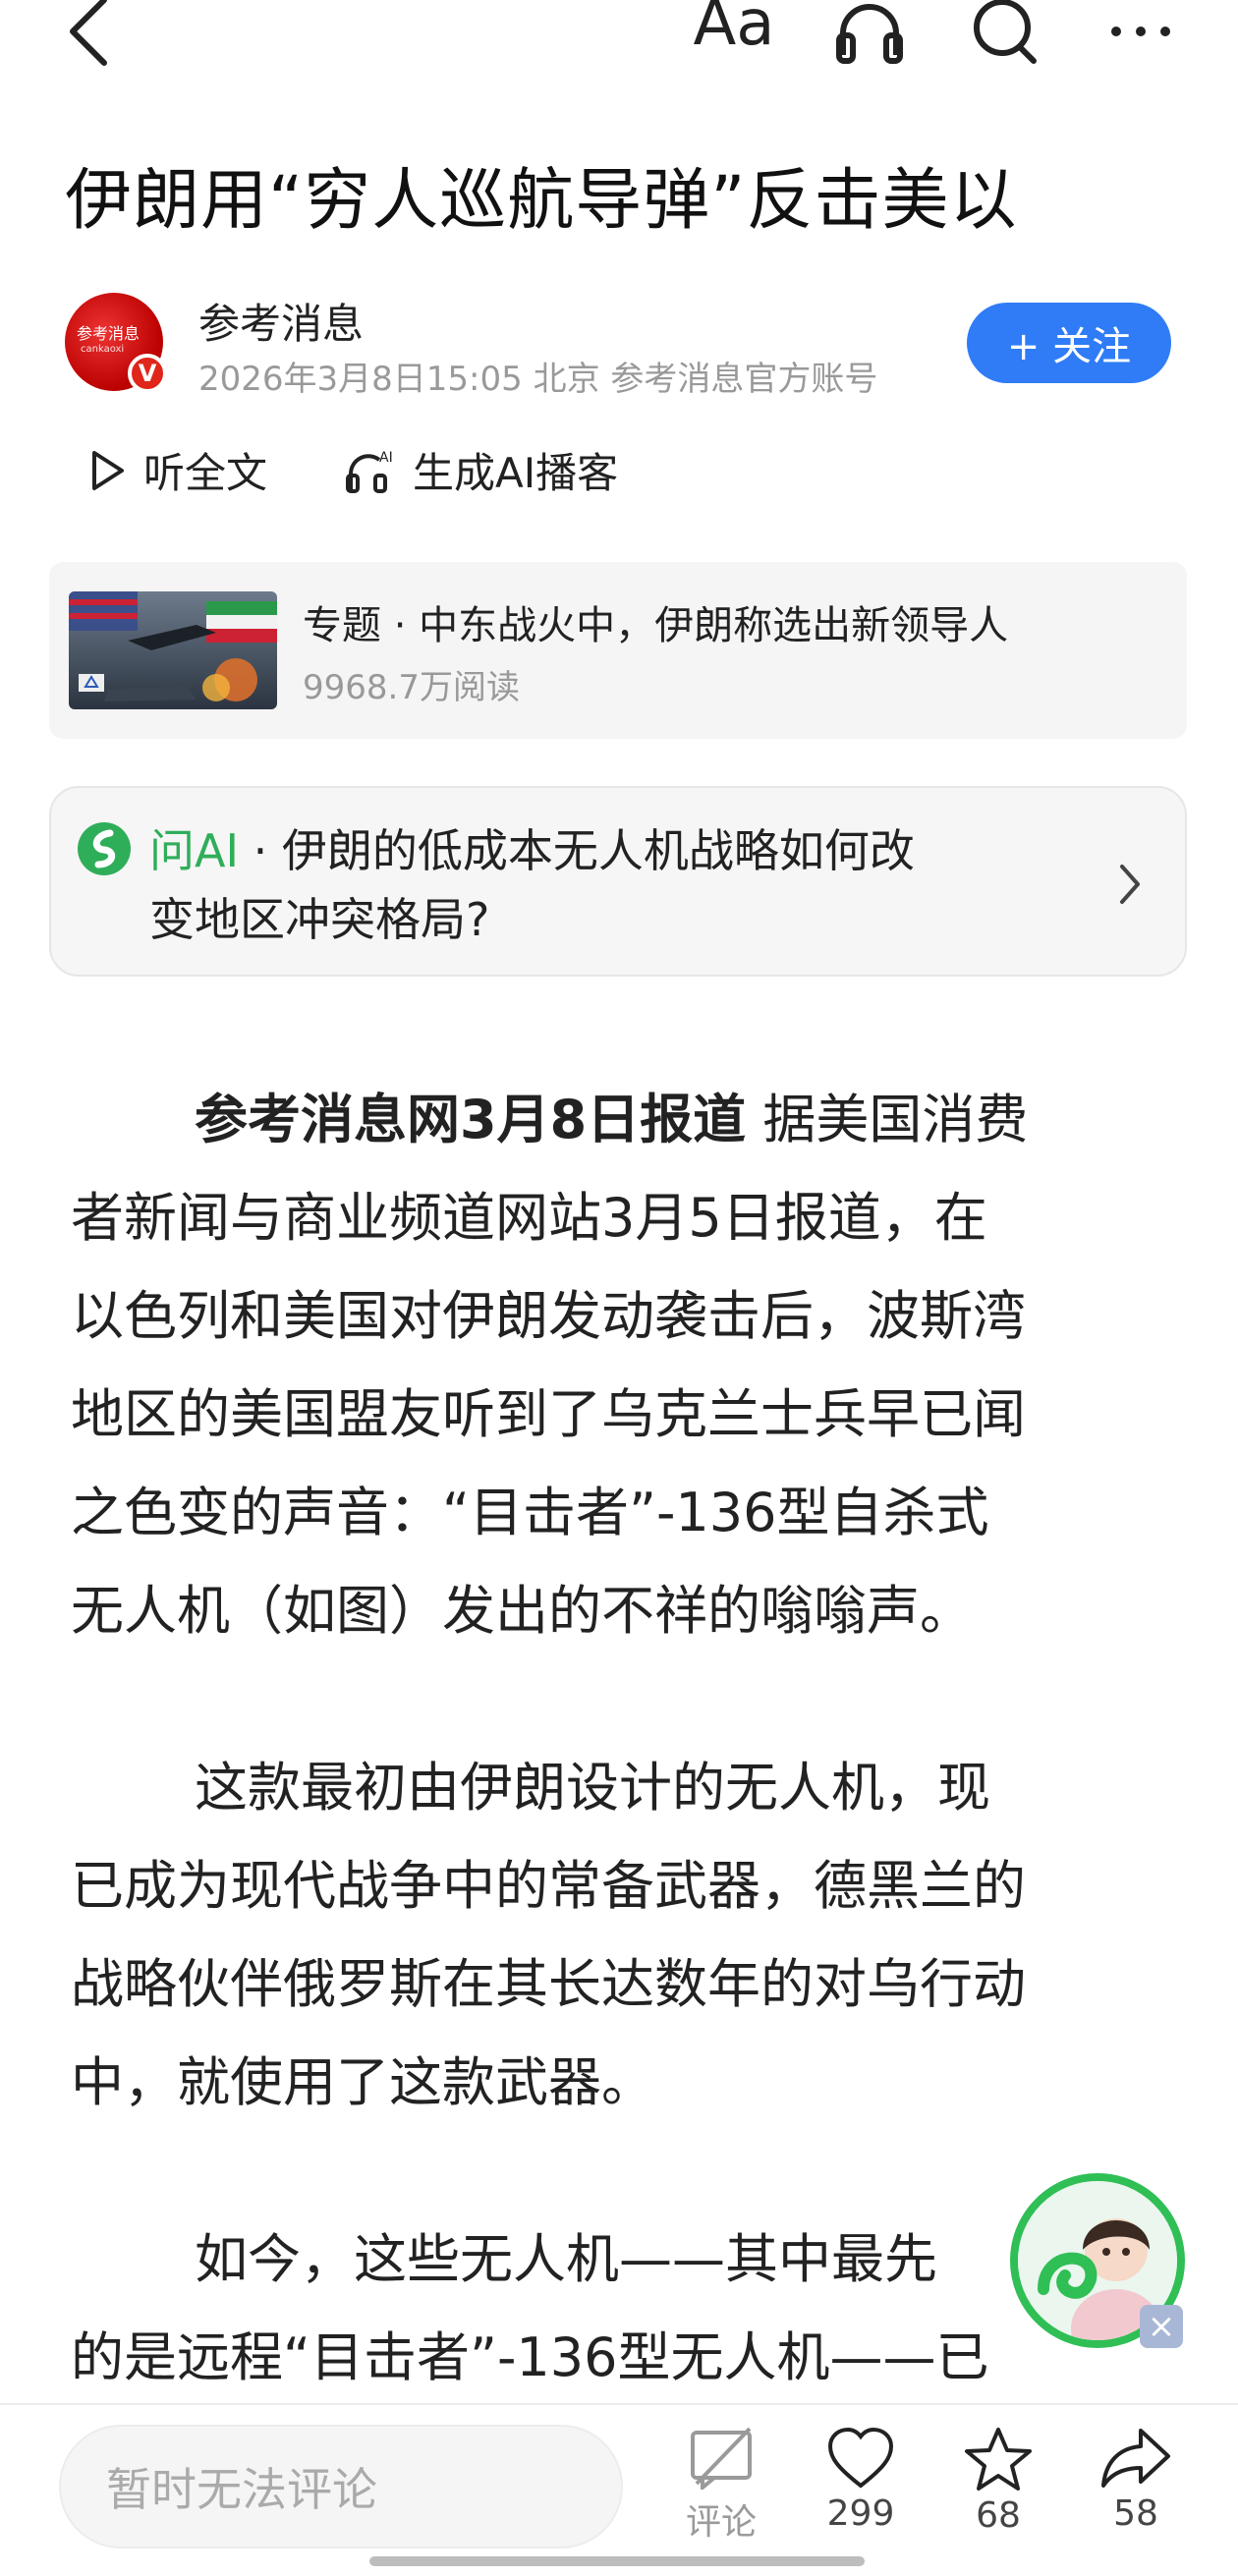 The width and height of the screenshot is (1238, 2576). I want to click on listen-full-label: 听全文, so click(205, 473).